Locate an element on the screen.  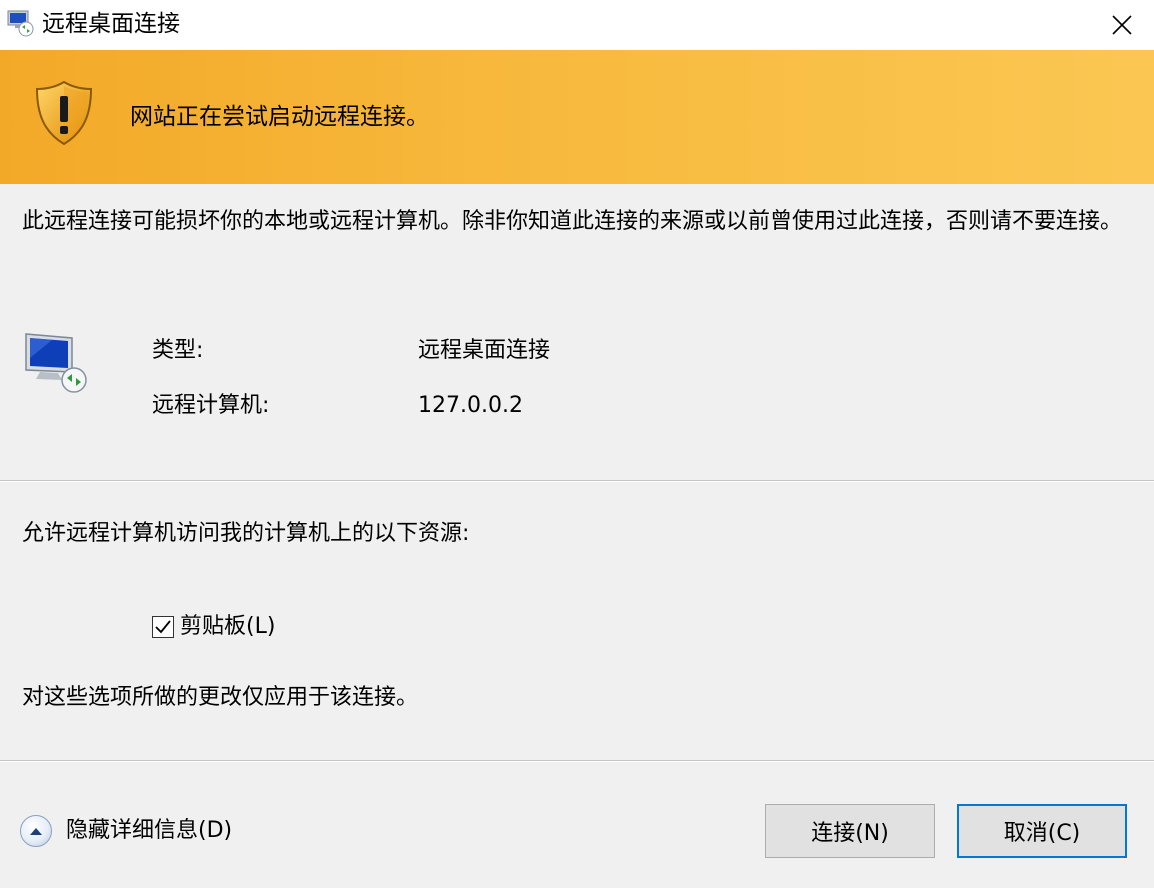
type-value: 远程桌面连接 is located at coordinates (484, 350).